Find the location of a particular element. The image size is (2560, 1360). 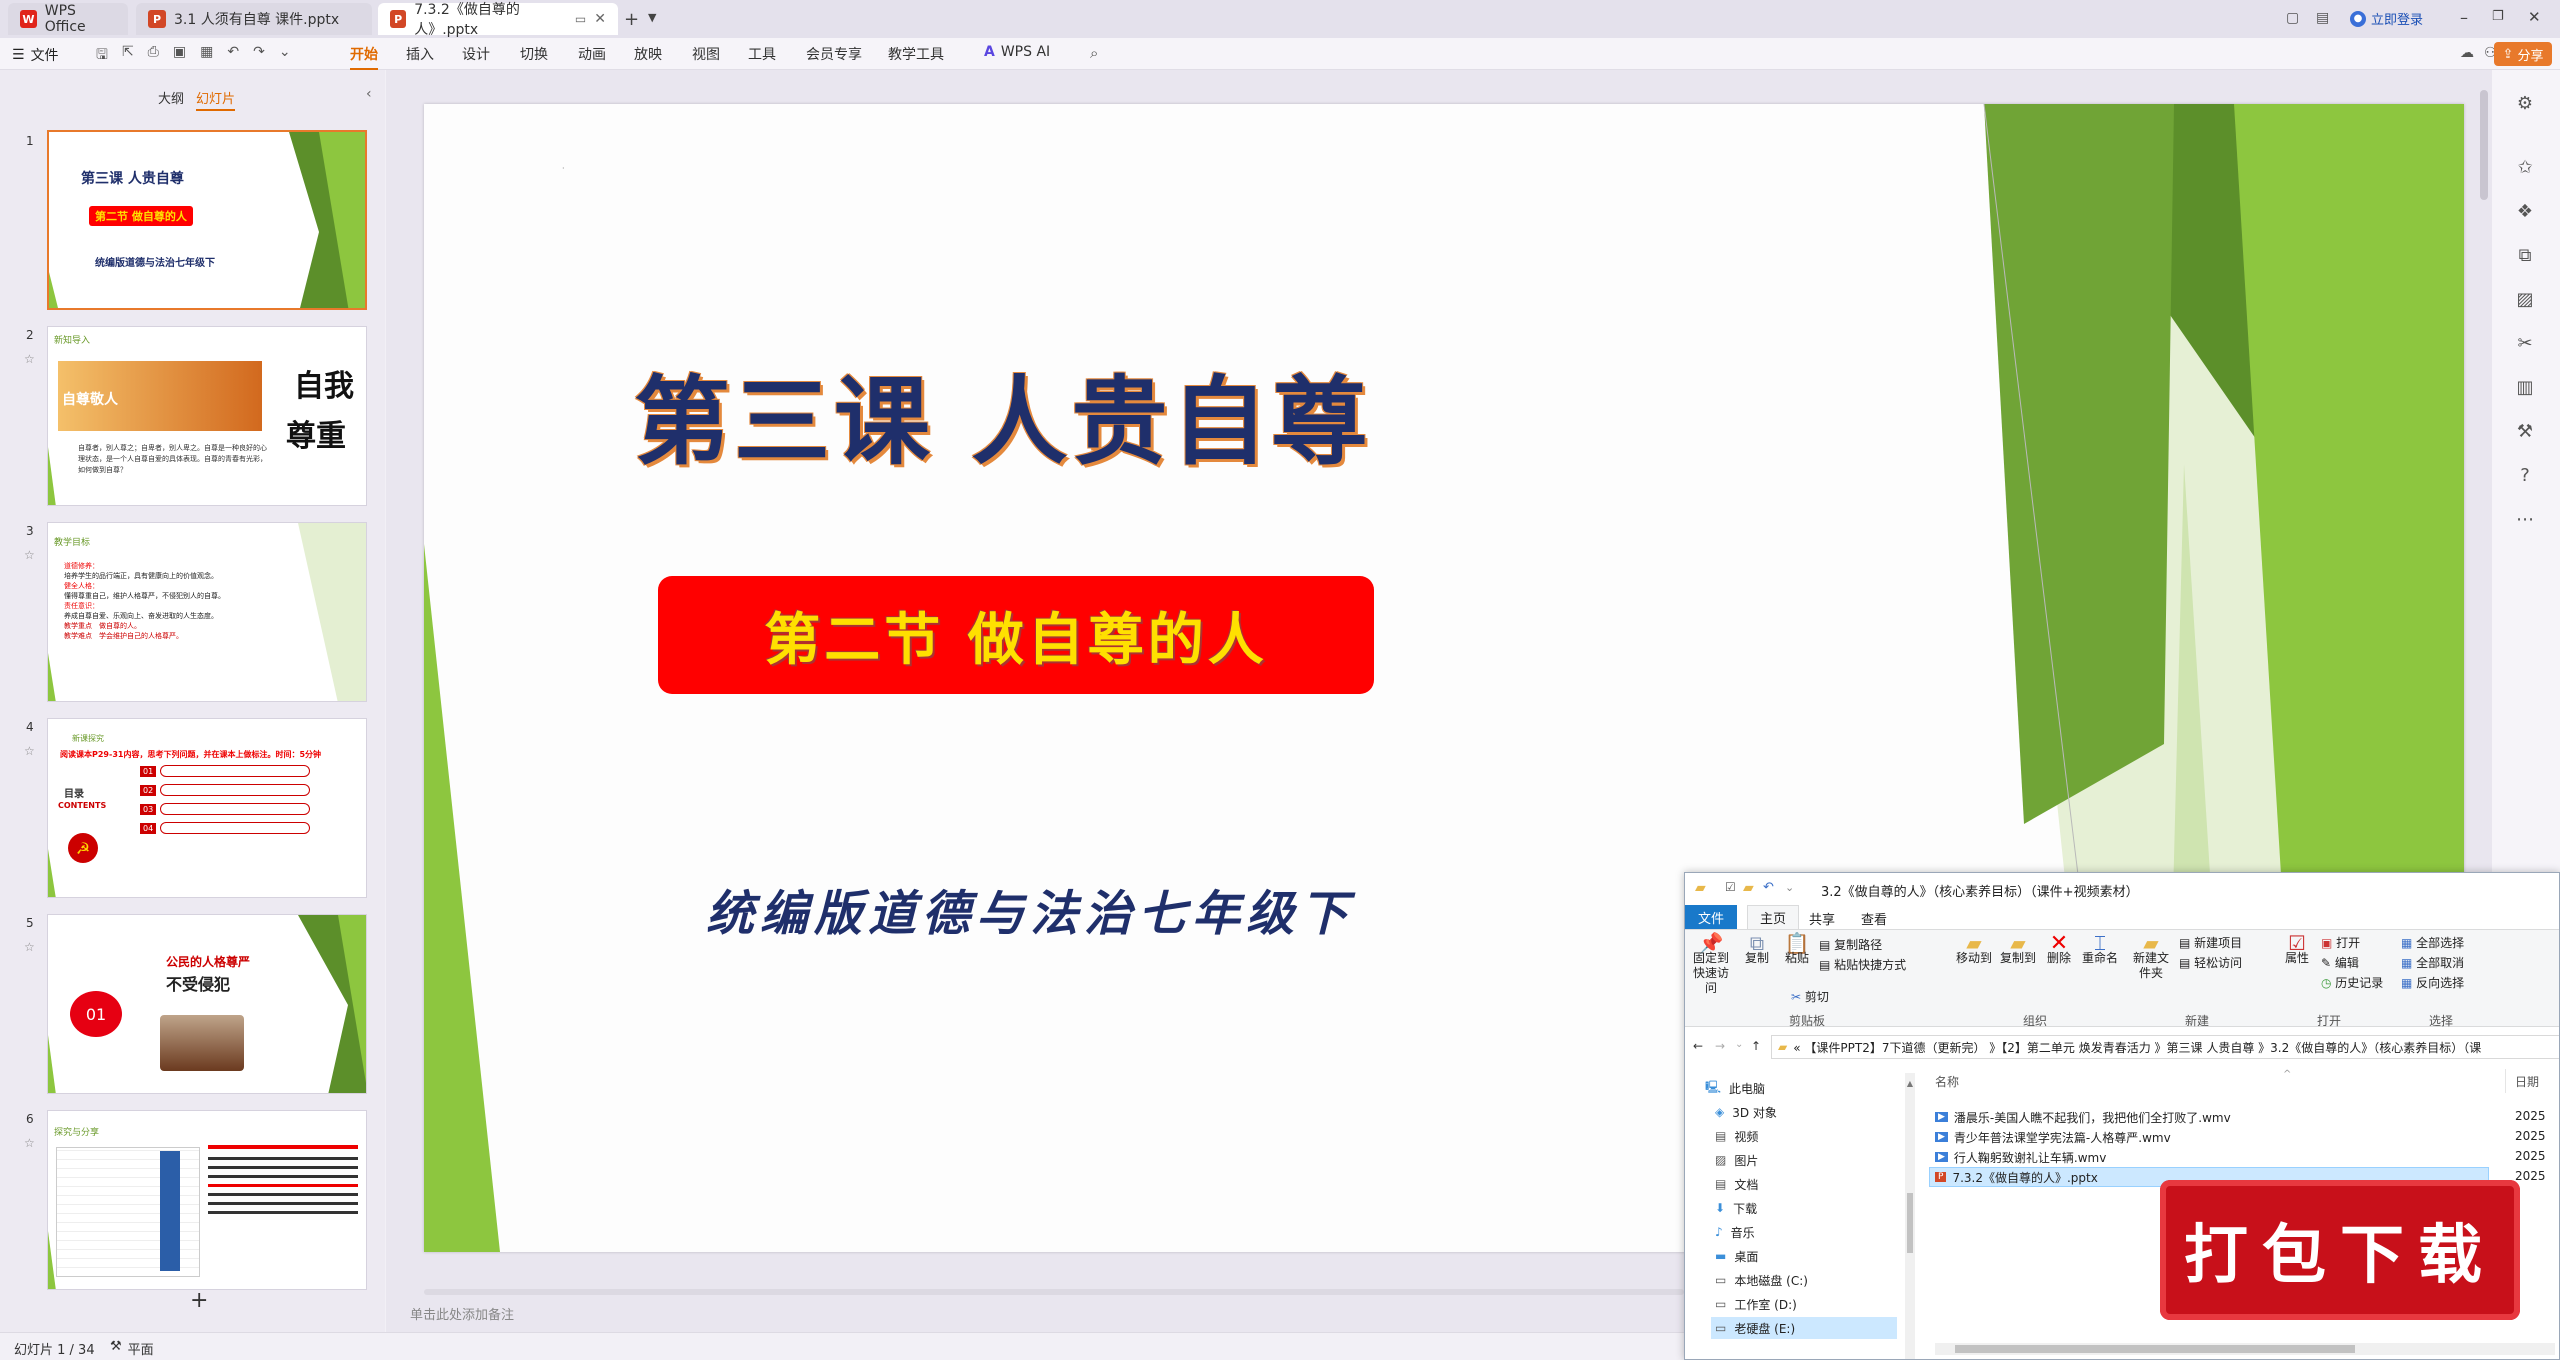

slide-vertical-scrollbar is located at coordinates (2484, 145).